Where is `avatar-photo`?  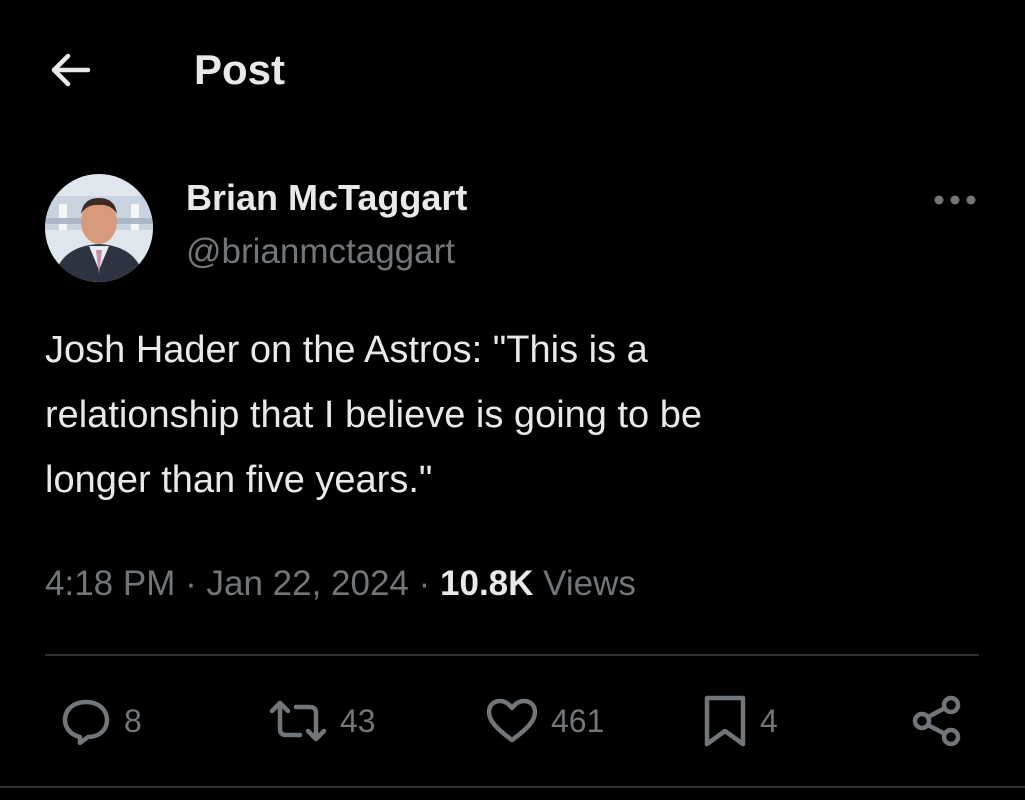 avatar-photo is located at coordinates (99, 228).